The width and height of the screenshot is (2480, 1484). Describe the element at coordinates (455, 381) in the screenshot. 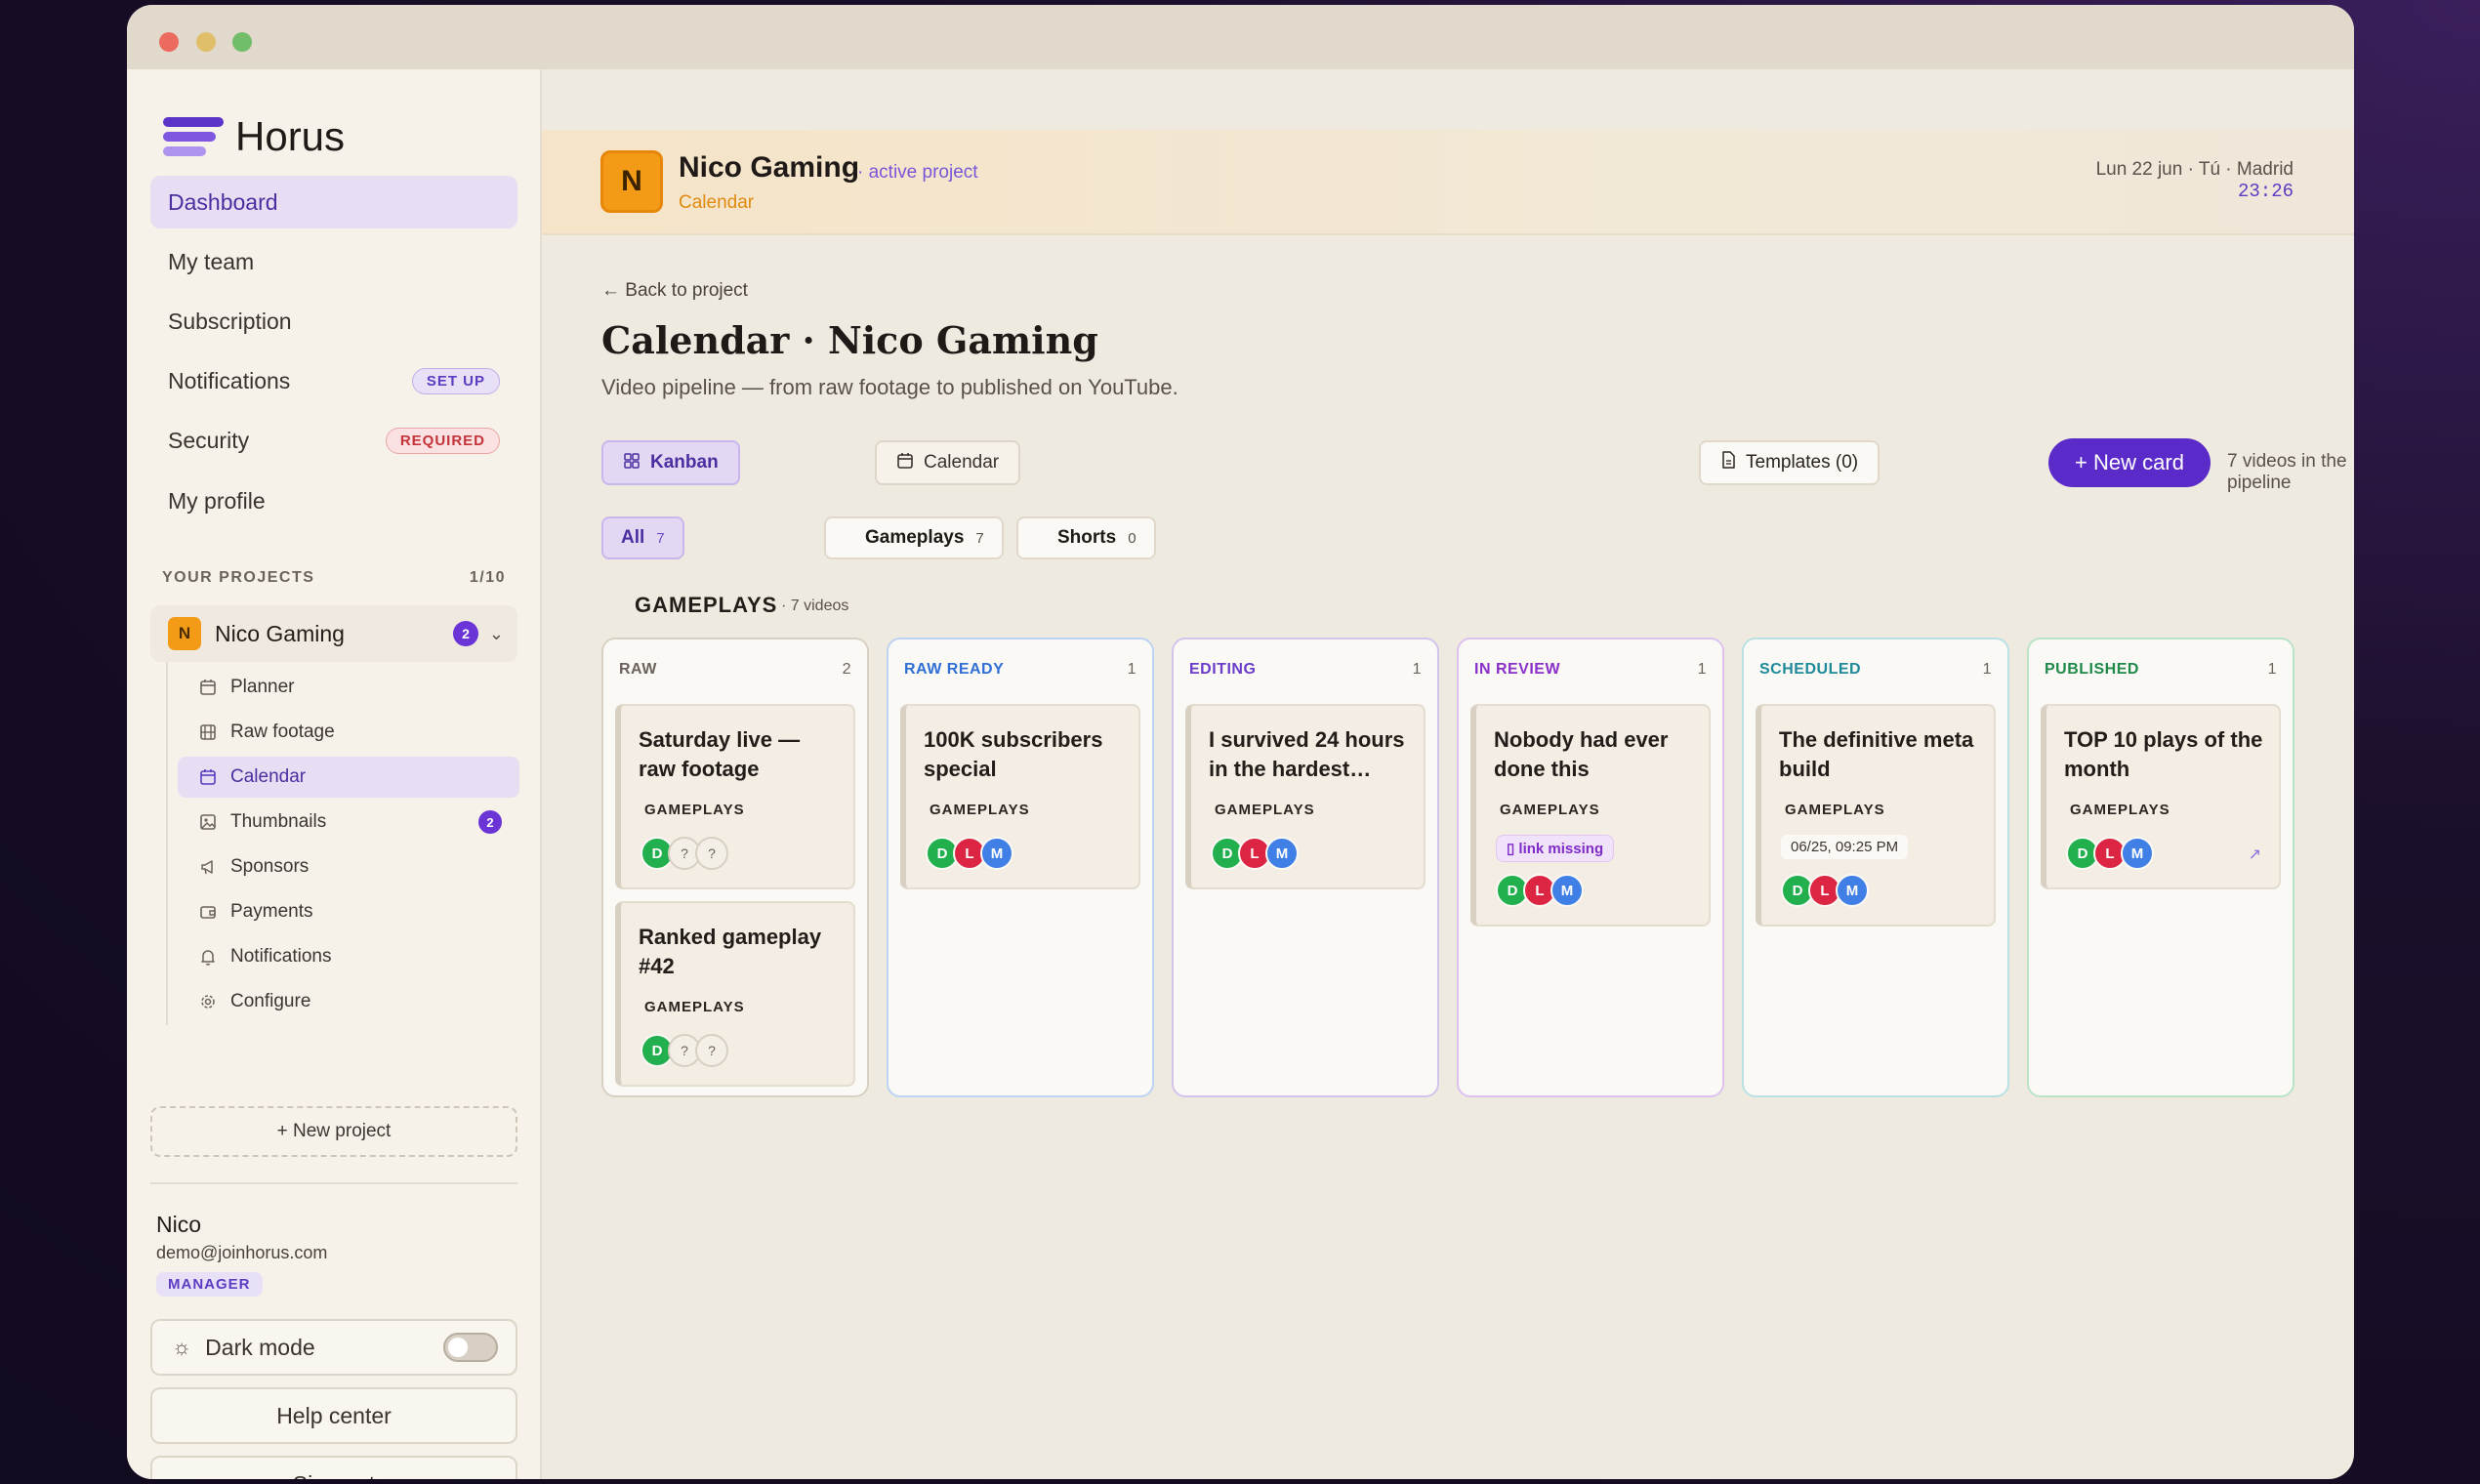

I see `setup-badge: SET UP` at that location.